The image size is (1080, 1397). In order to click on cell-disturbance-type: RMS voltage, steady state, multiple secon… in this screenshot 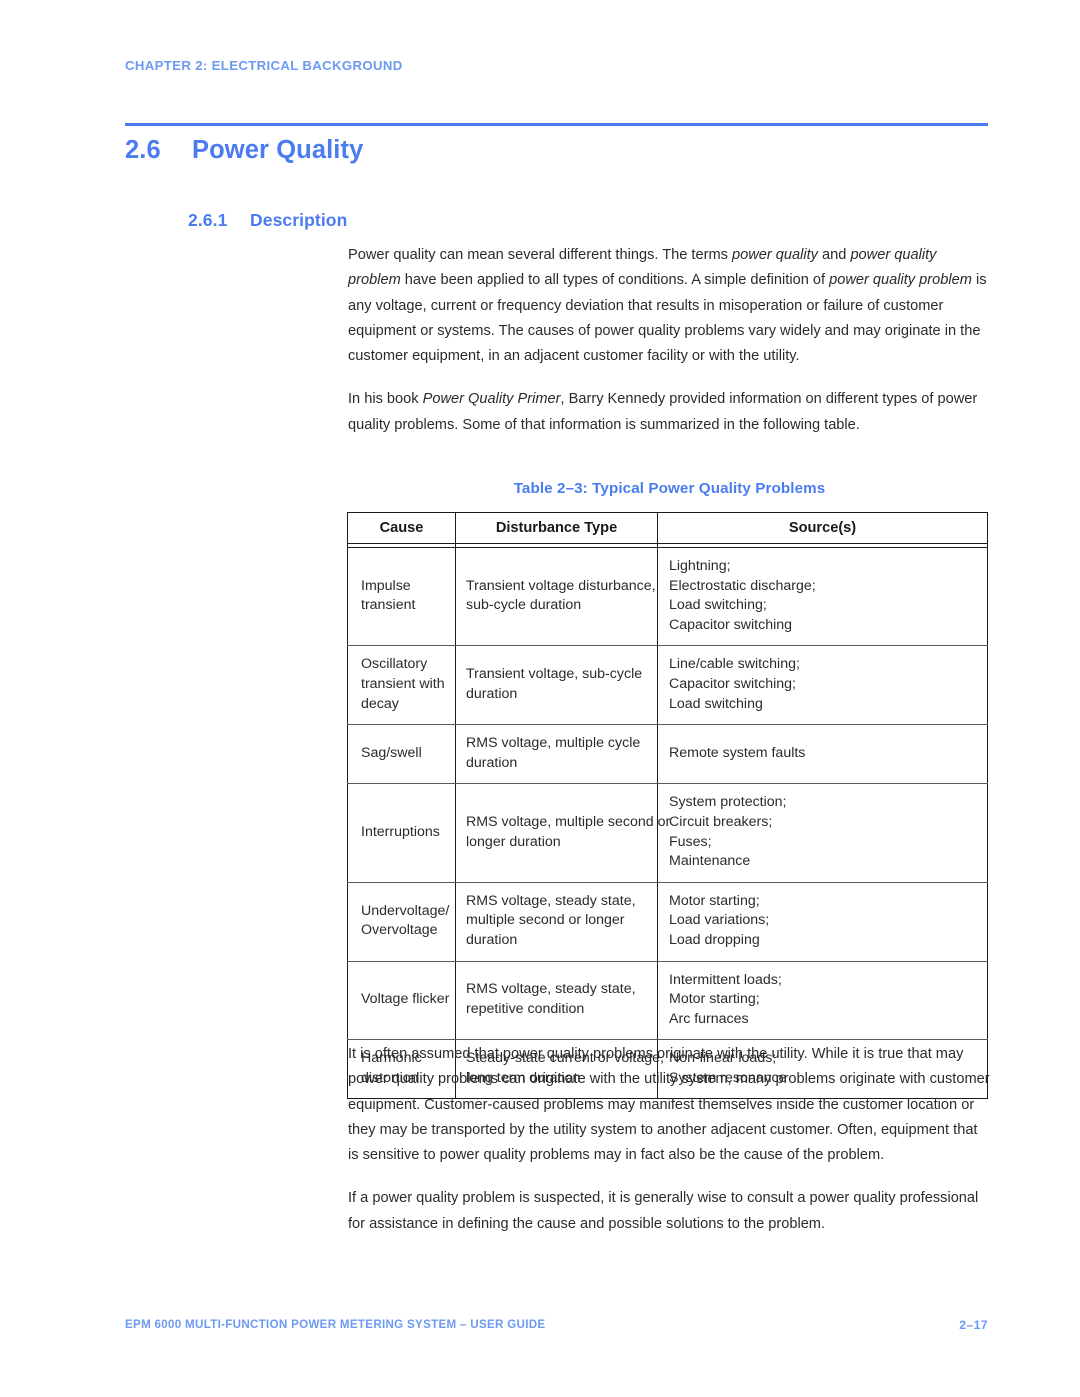, I will do `click(556, 922)`.